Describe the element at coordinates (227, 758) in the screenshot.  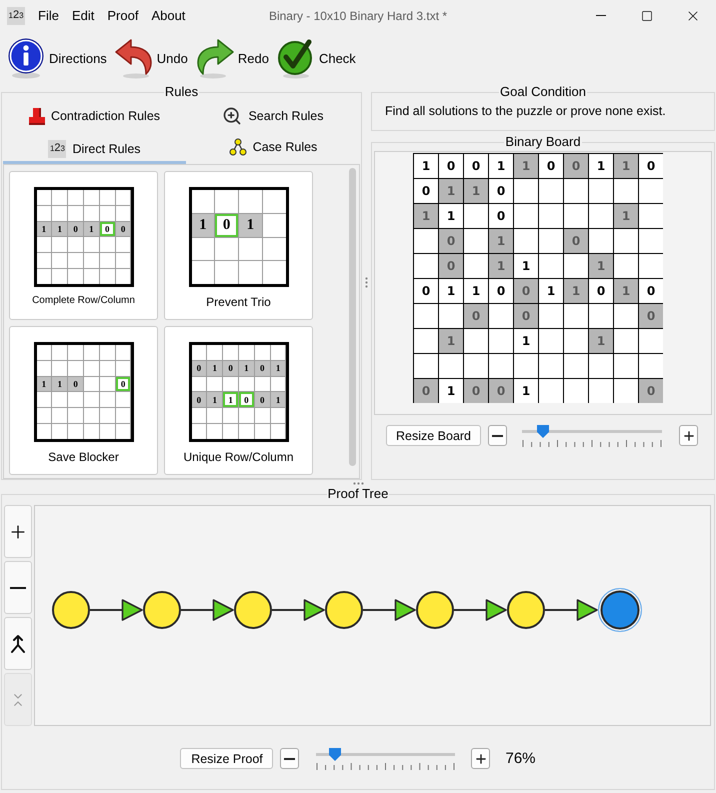
I see `resize-proof-button: Resize Proof` at that location.